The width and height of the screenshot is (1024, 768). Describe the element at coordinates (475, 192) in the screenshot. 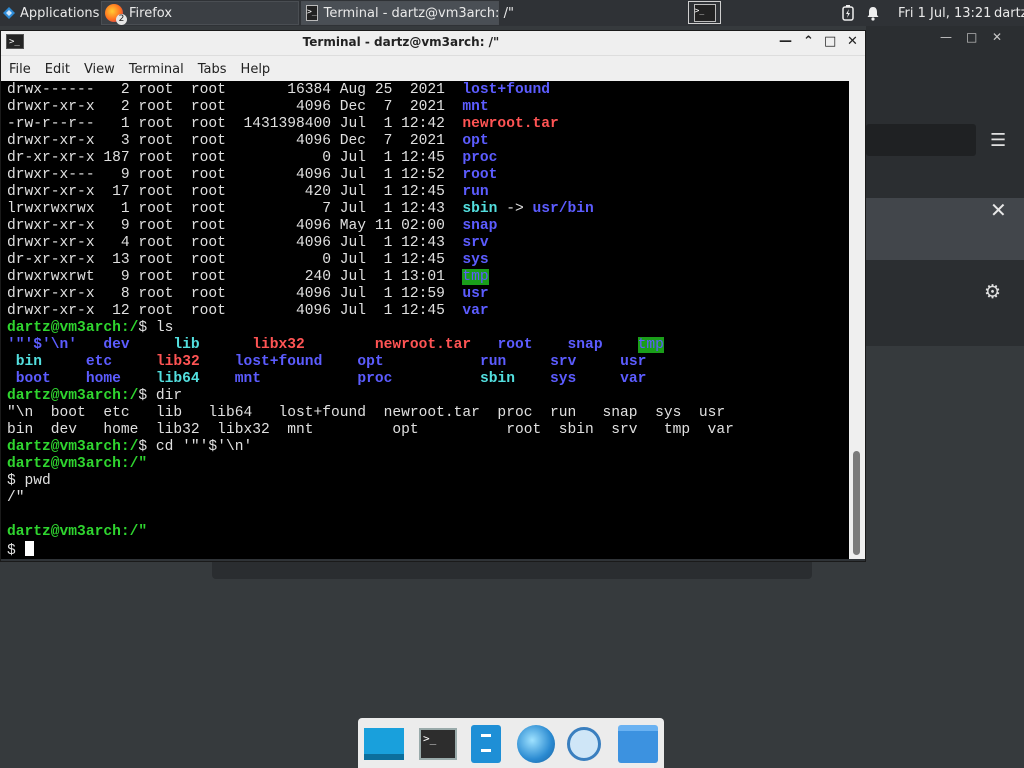

I see `terminal-text-segment: run` at that location.